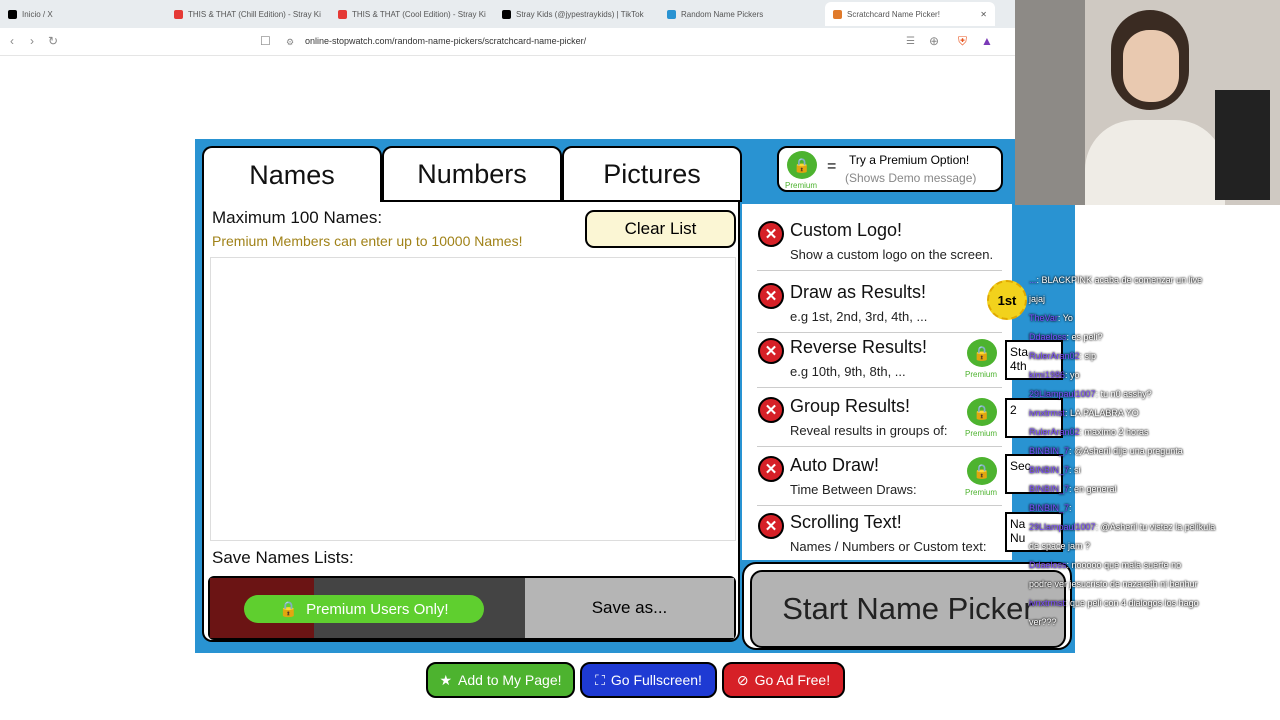 The height and width of the screenshot is (720, 1280). What do you see at coordinates (1093, 489) in the screenshot?
I see `chat-text: : en general` at bounding box center [1093, 489].